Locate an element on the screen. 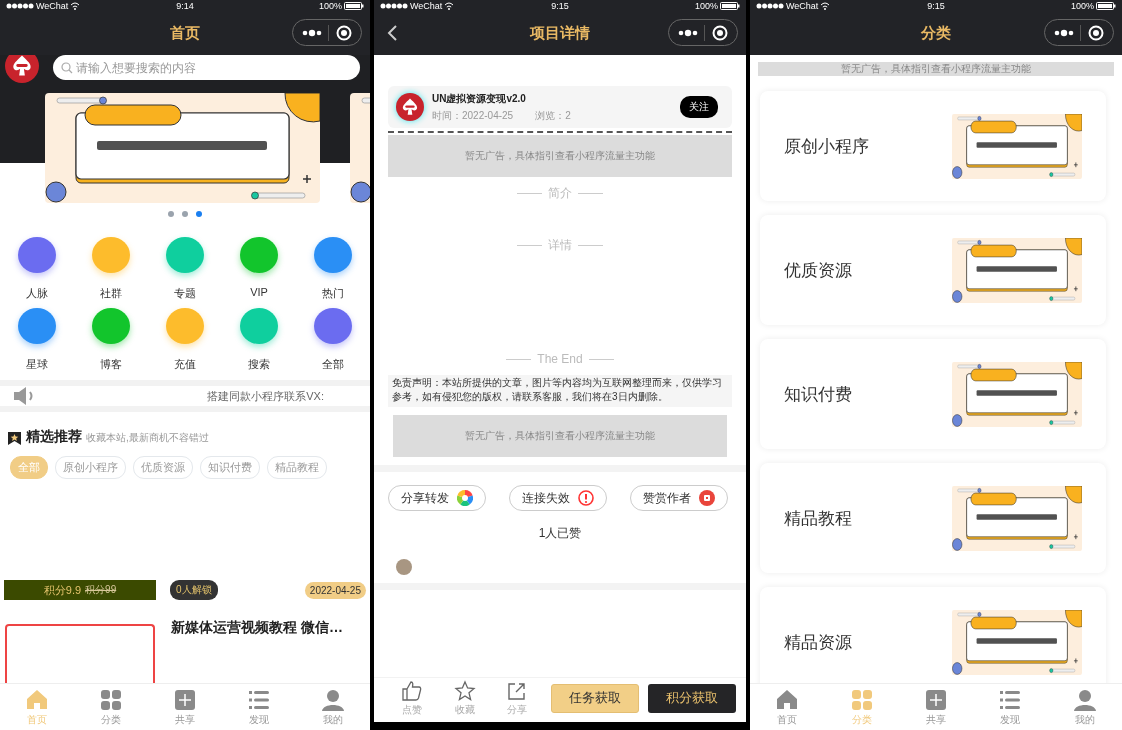 The height and width of the screenshot is (730, 1122). user-avatar is located at coordinates (404, 567).